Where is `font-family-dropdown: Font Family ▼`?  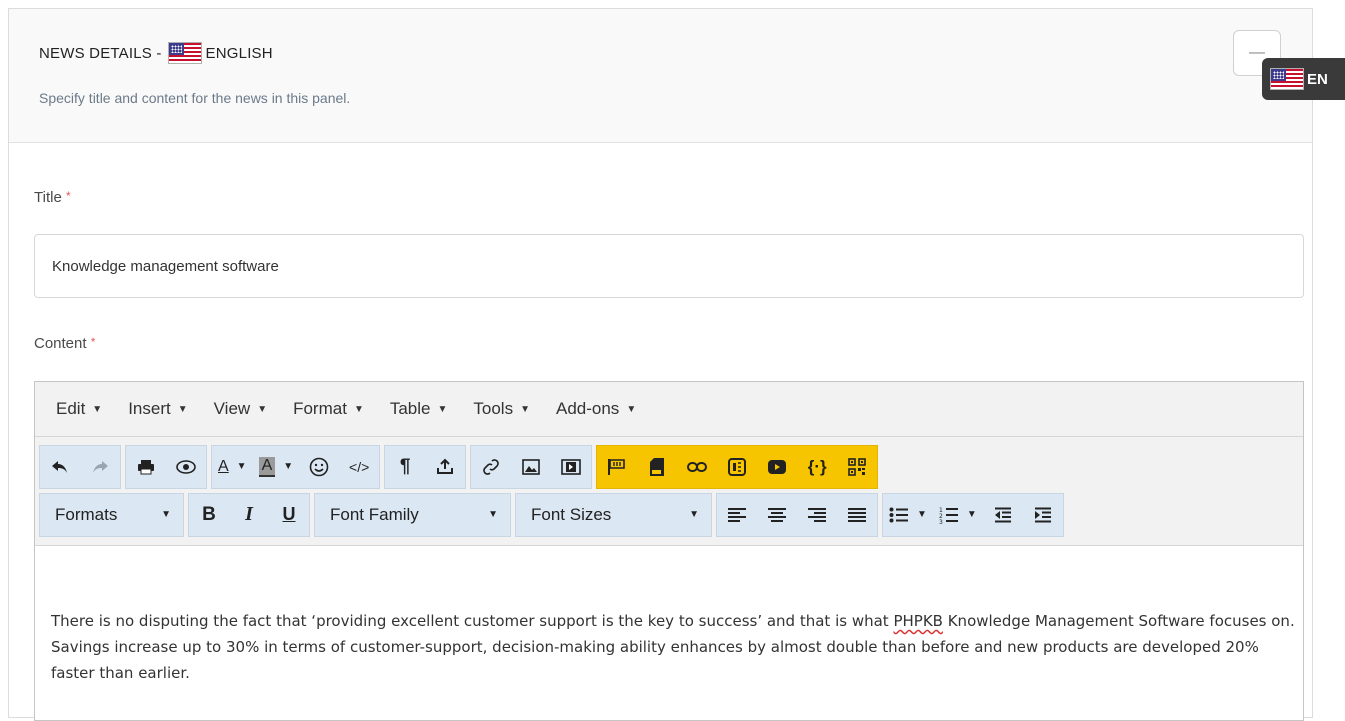 font-family-dropdown: Font Family ▼ is located at coordinates (412, 515).